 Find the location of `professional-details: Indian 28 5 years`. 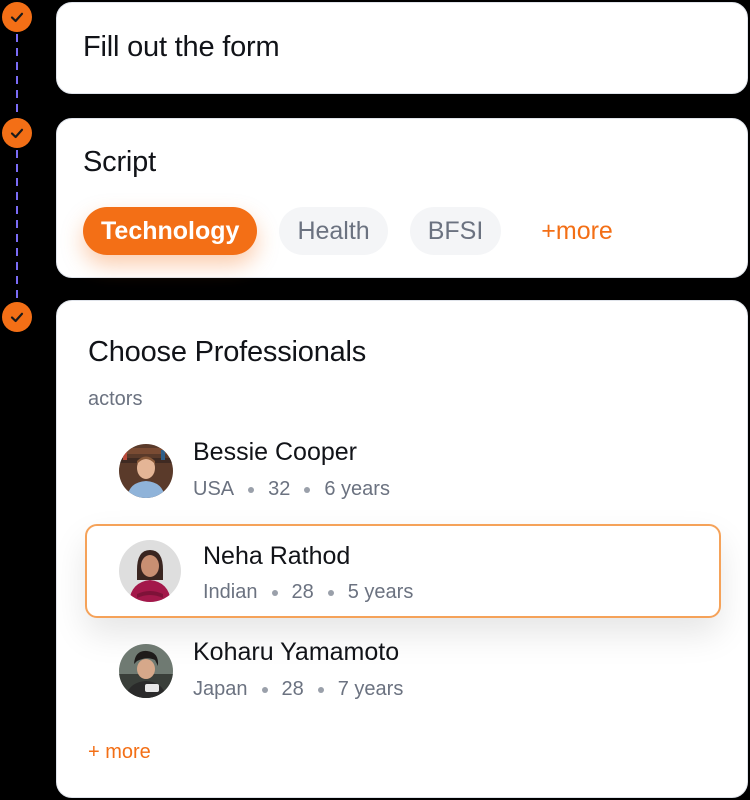

professional-details: Indian 28 5 years is located at coordinates (308, 592).